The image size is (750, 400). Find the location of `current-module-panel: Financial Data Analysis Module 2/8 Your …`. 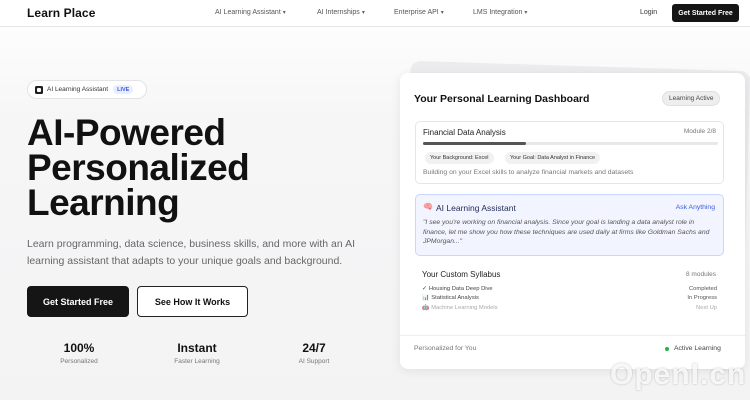

current-module-panel: Financial Data Analysis Module 2/8 Your … is located at coordinates (569, 152).